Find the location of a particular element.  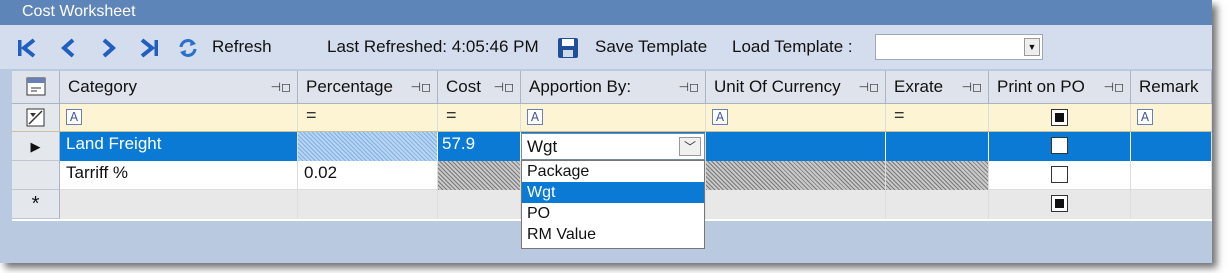

filter-category: A is located at coordinates (179, 117).